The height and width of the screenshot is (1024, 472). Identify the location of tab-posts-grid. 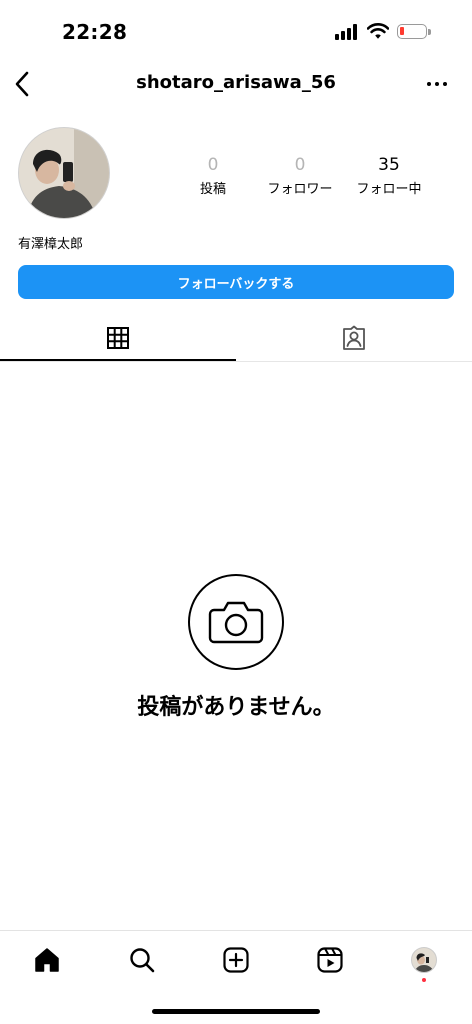
(118, 338).